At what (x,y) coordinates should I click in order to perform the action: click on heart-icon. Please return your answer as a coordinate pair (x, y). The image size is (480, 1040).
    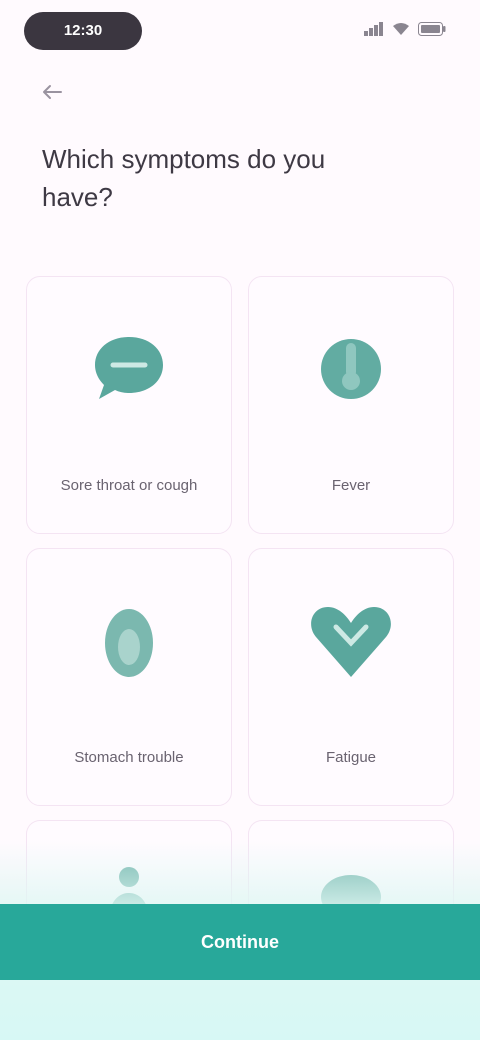
    Looking at the image, I should click on (351, 641).